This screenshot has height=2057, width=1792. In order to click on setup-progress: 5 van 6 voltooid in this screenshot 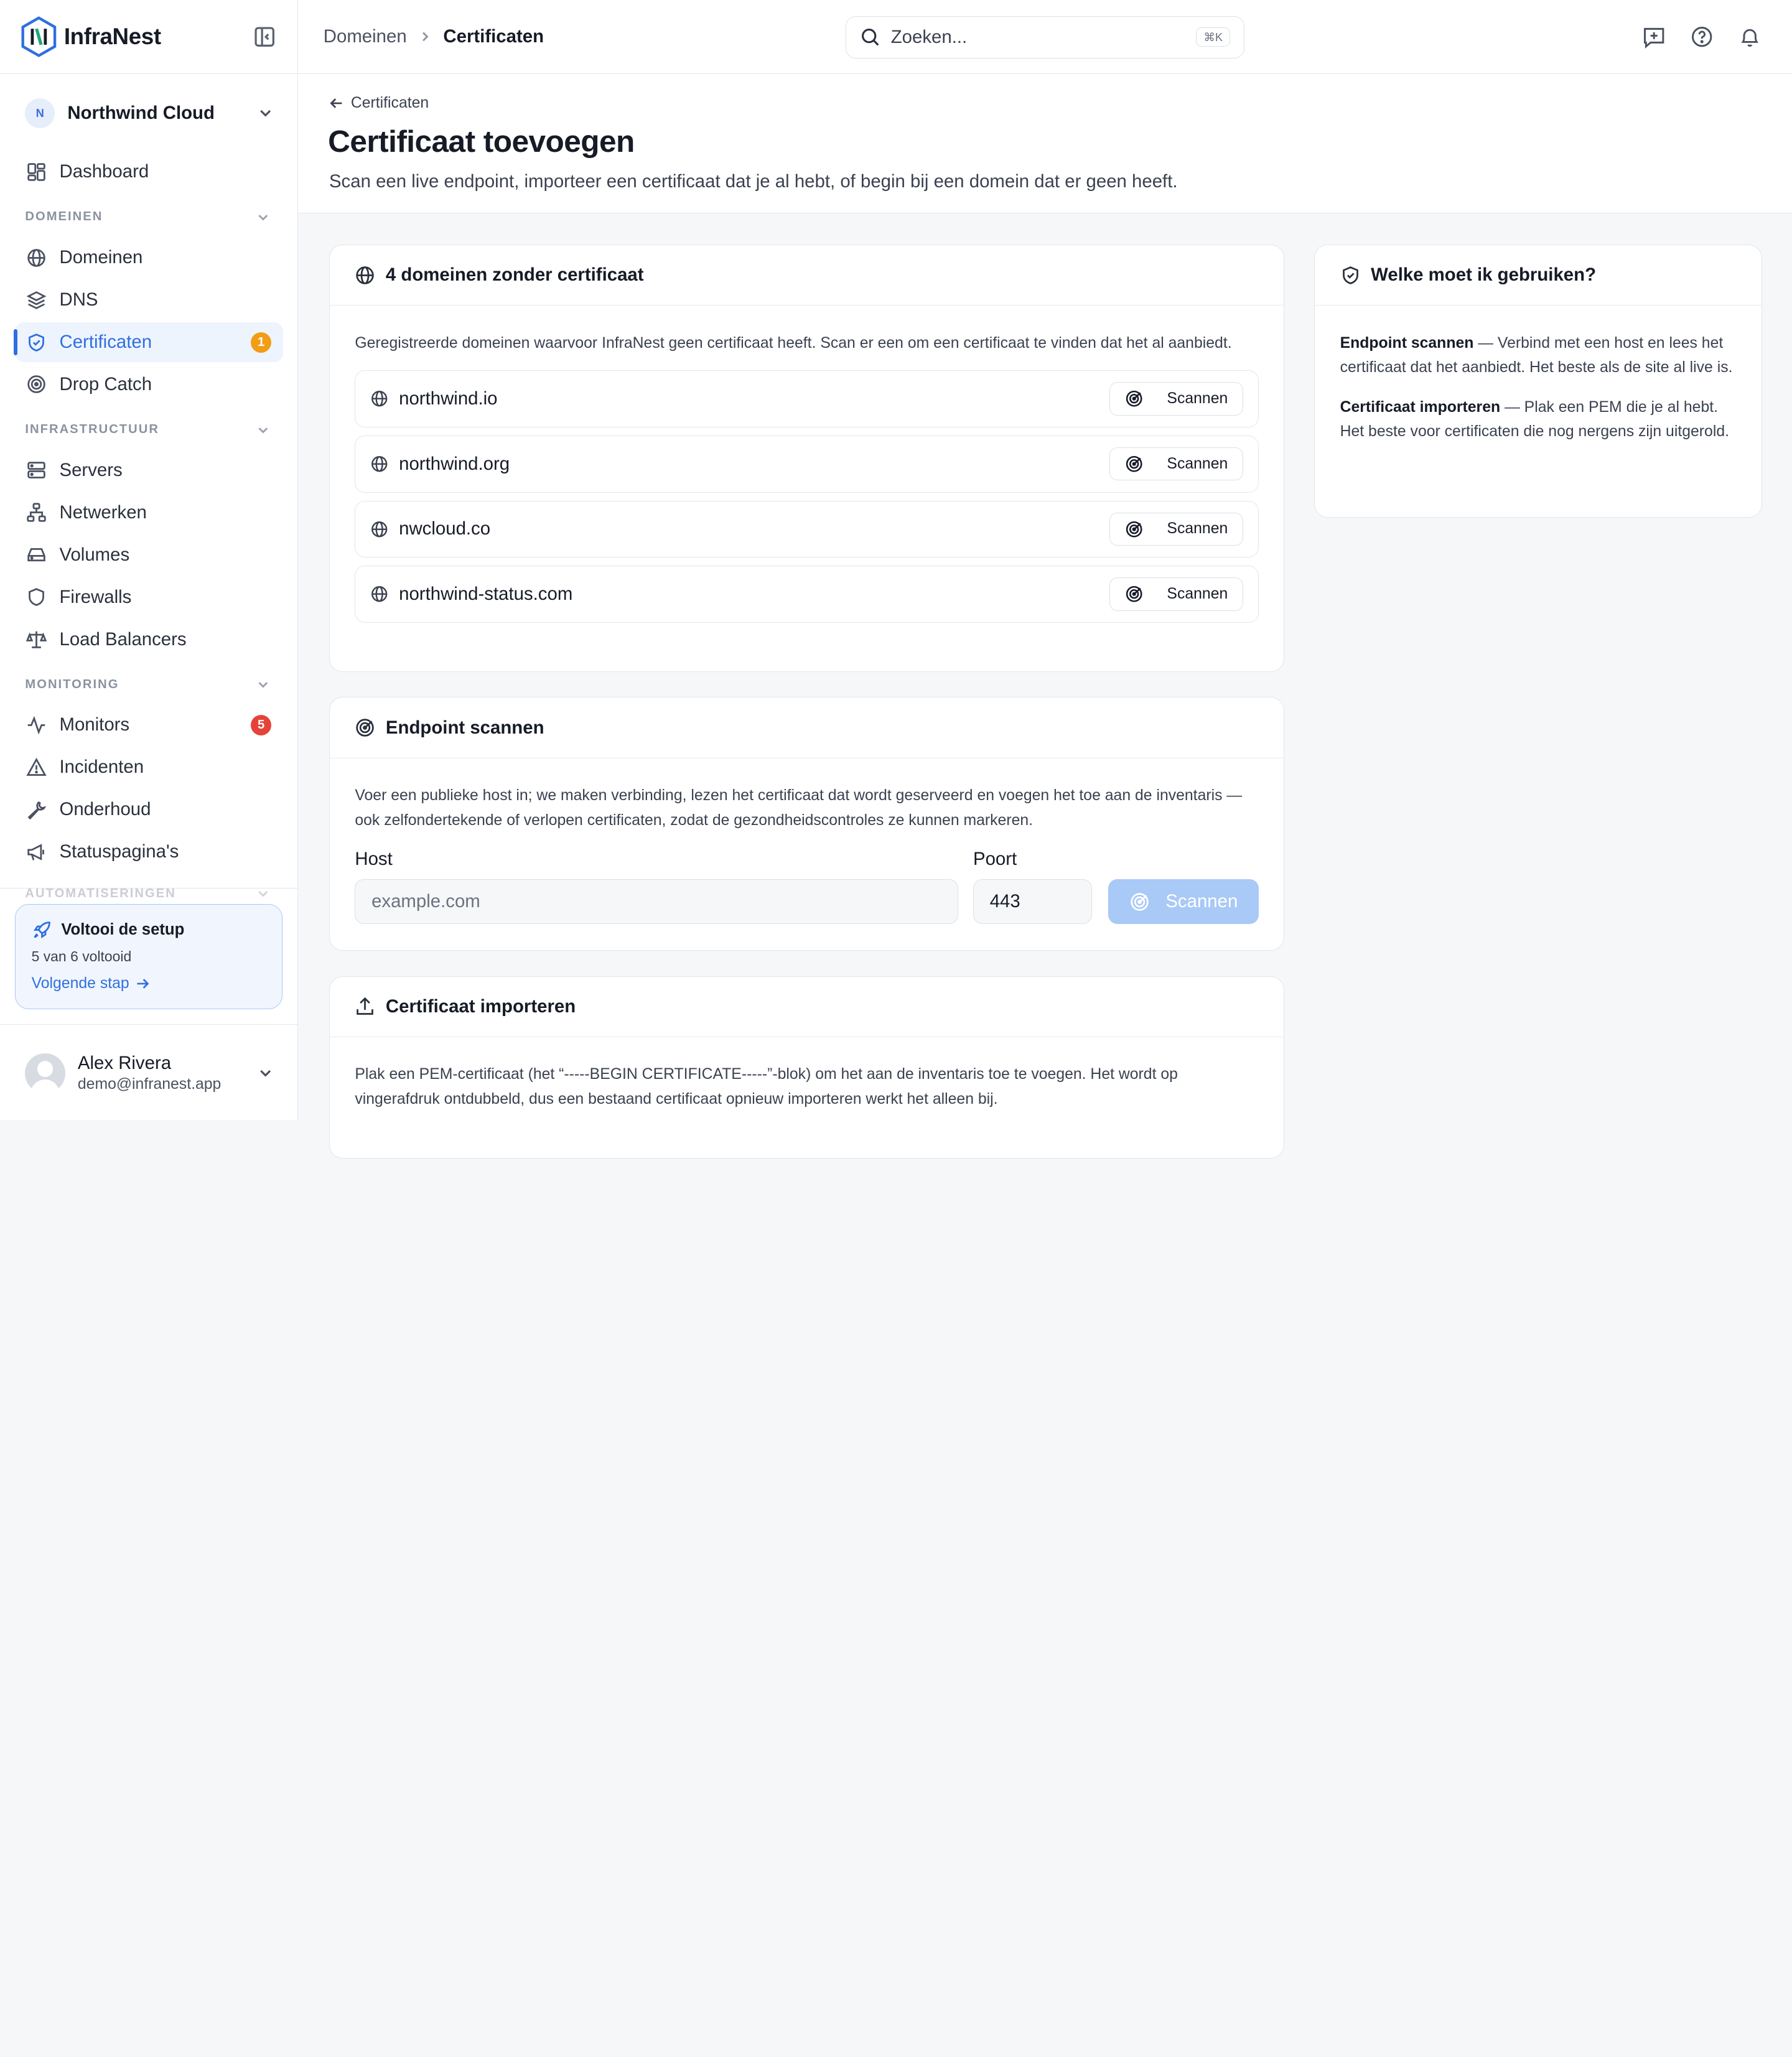, I will do `click(81, 956)`.